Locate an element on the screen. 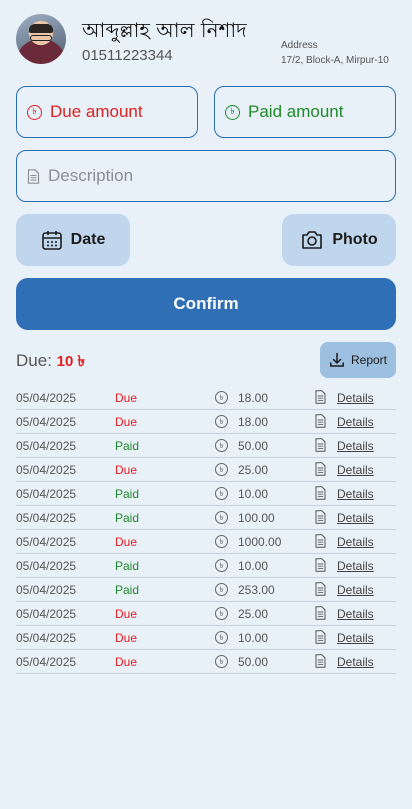 Image resolution: width=412 pixels, height=809 pixels. transaction-row: 05/04/2025 Due ৳ 1000.00 Details is located at coordinates (206, 542).